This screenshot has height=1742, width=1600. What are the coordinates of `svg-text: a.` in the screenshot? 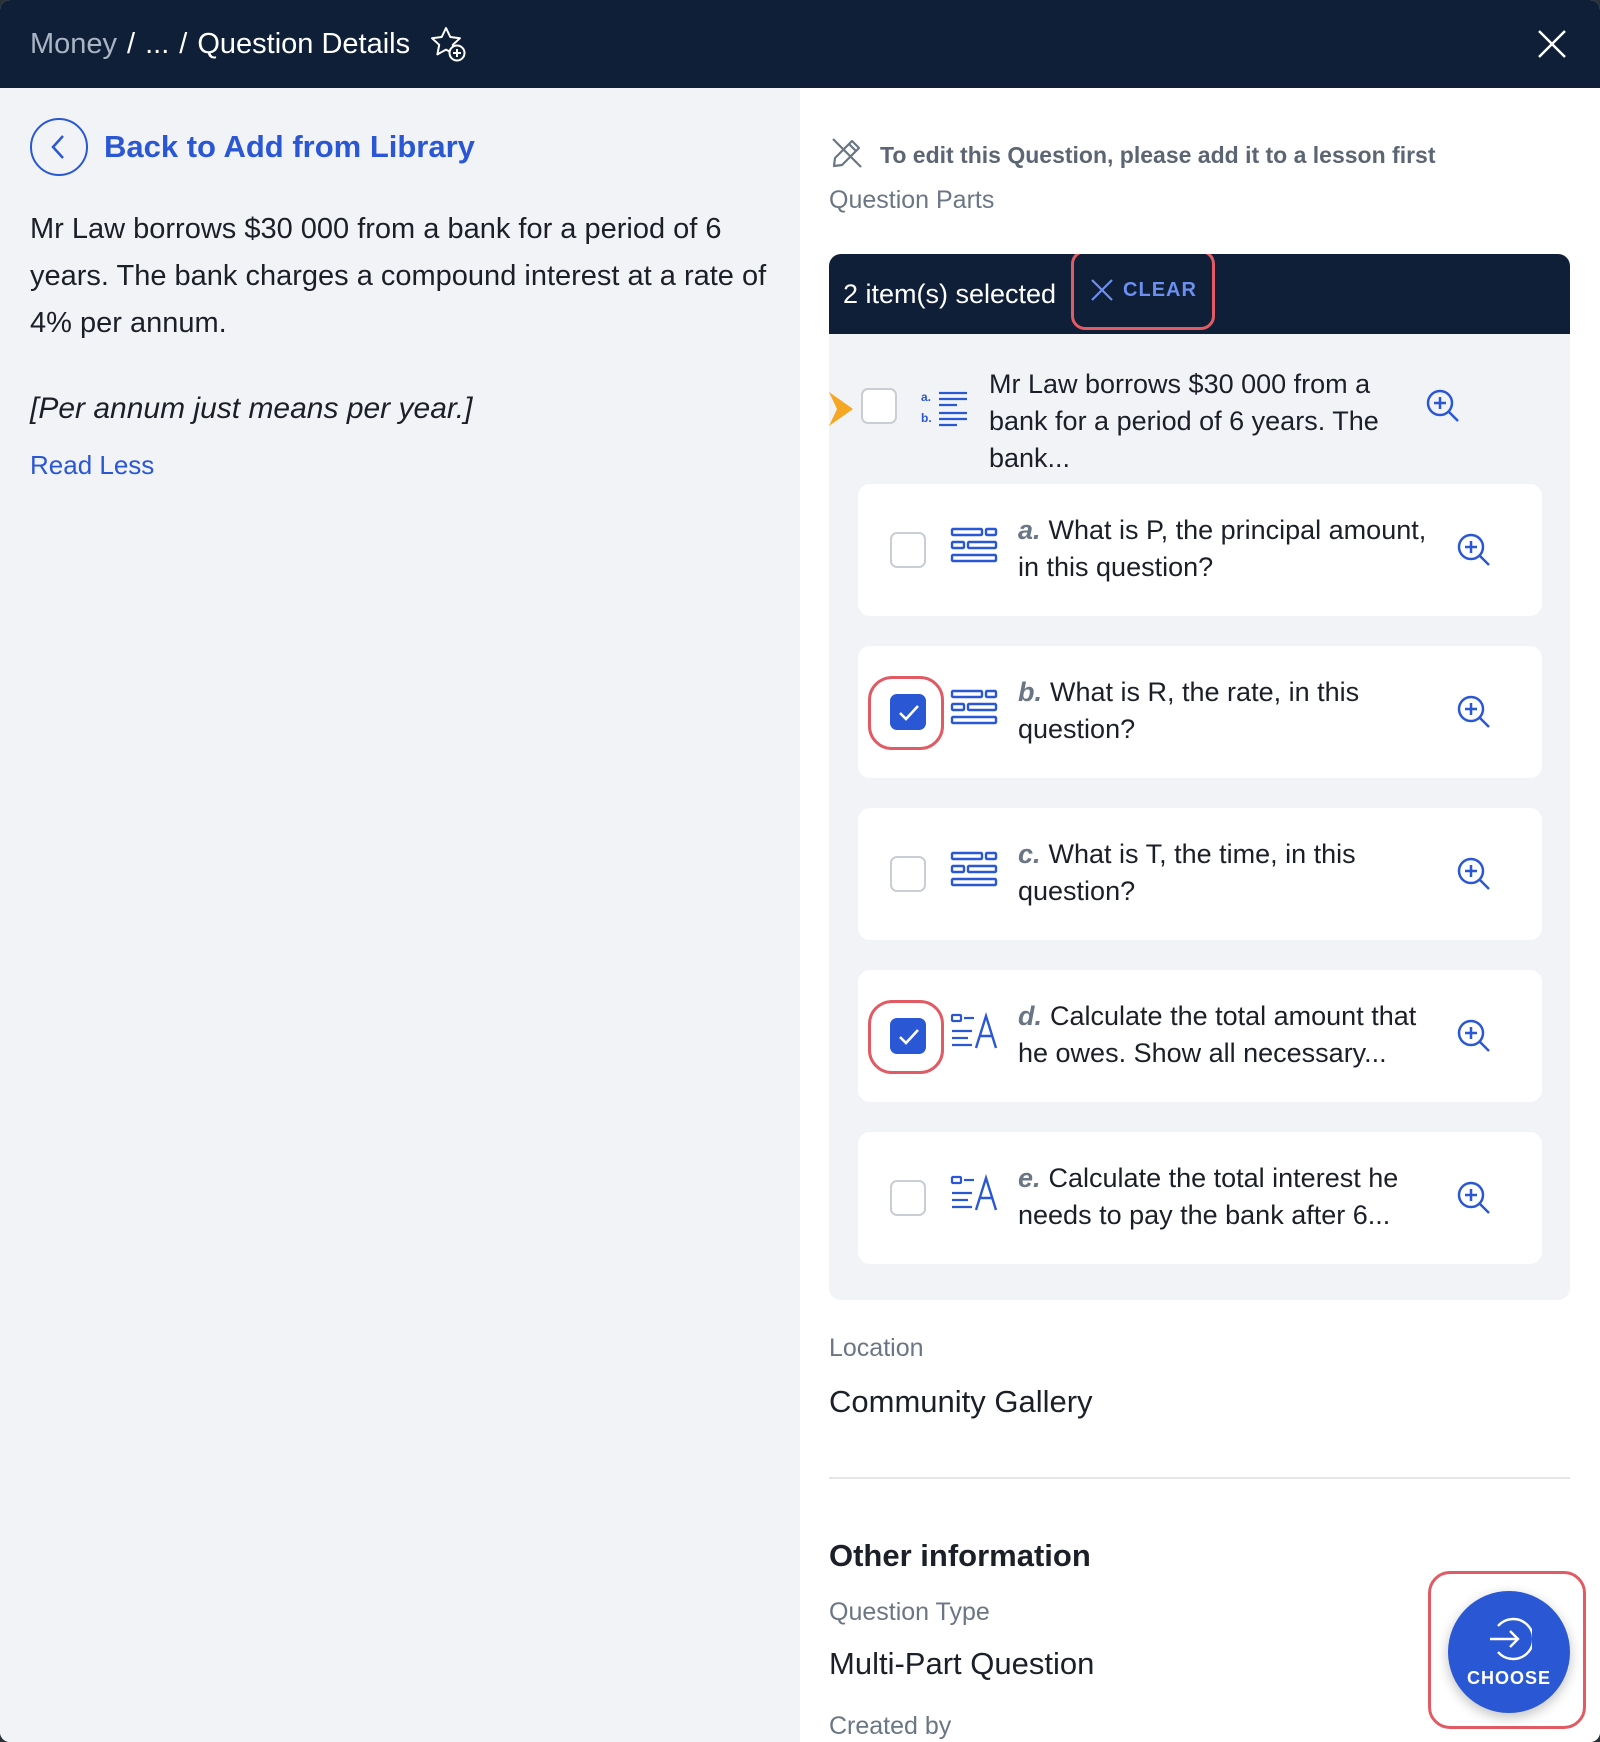 It's located at (926, 397).